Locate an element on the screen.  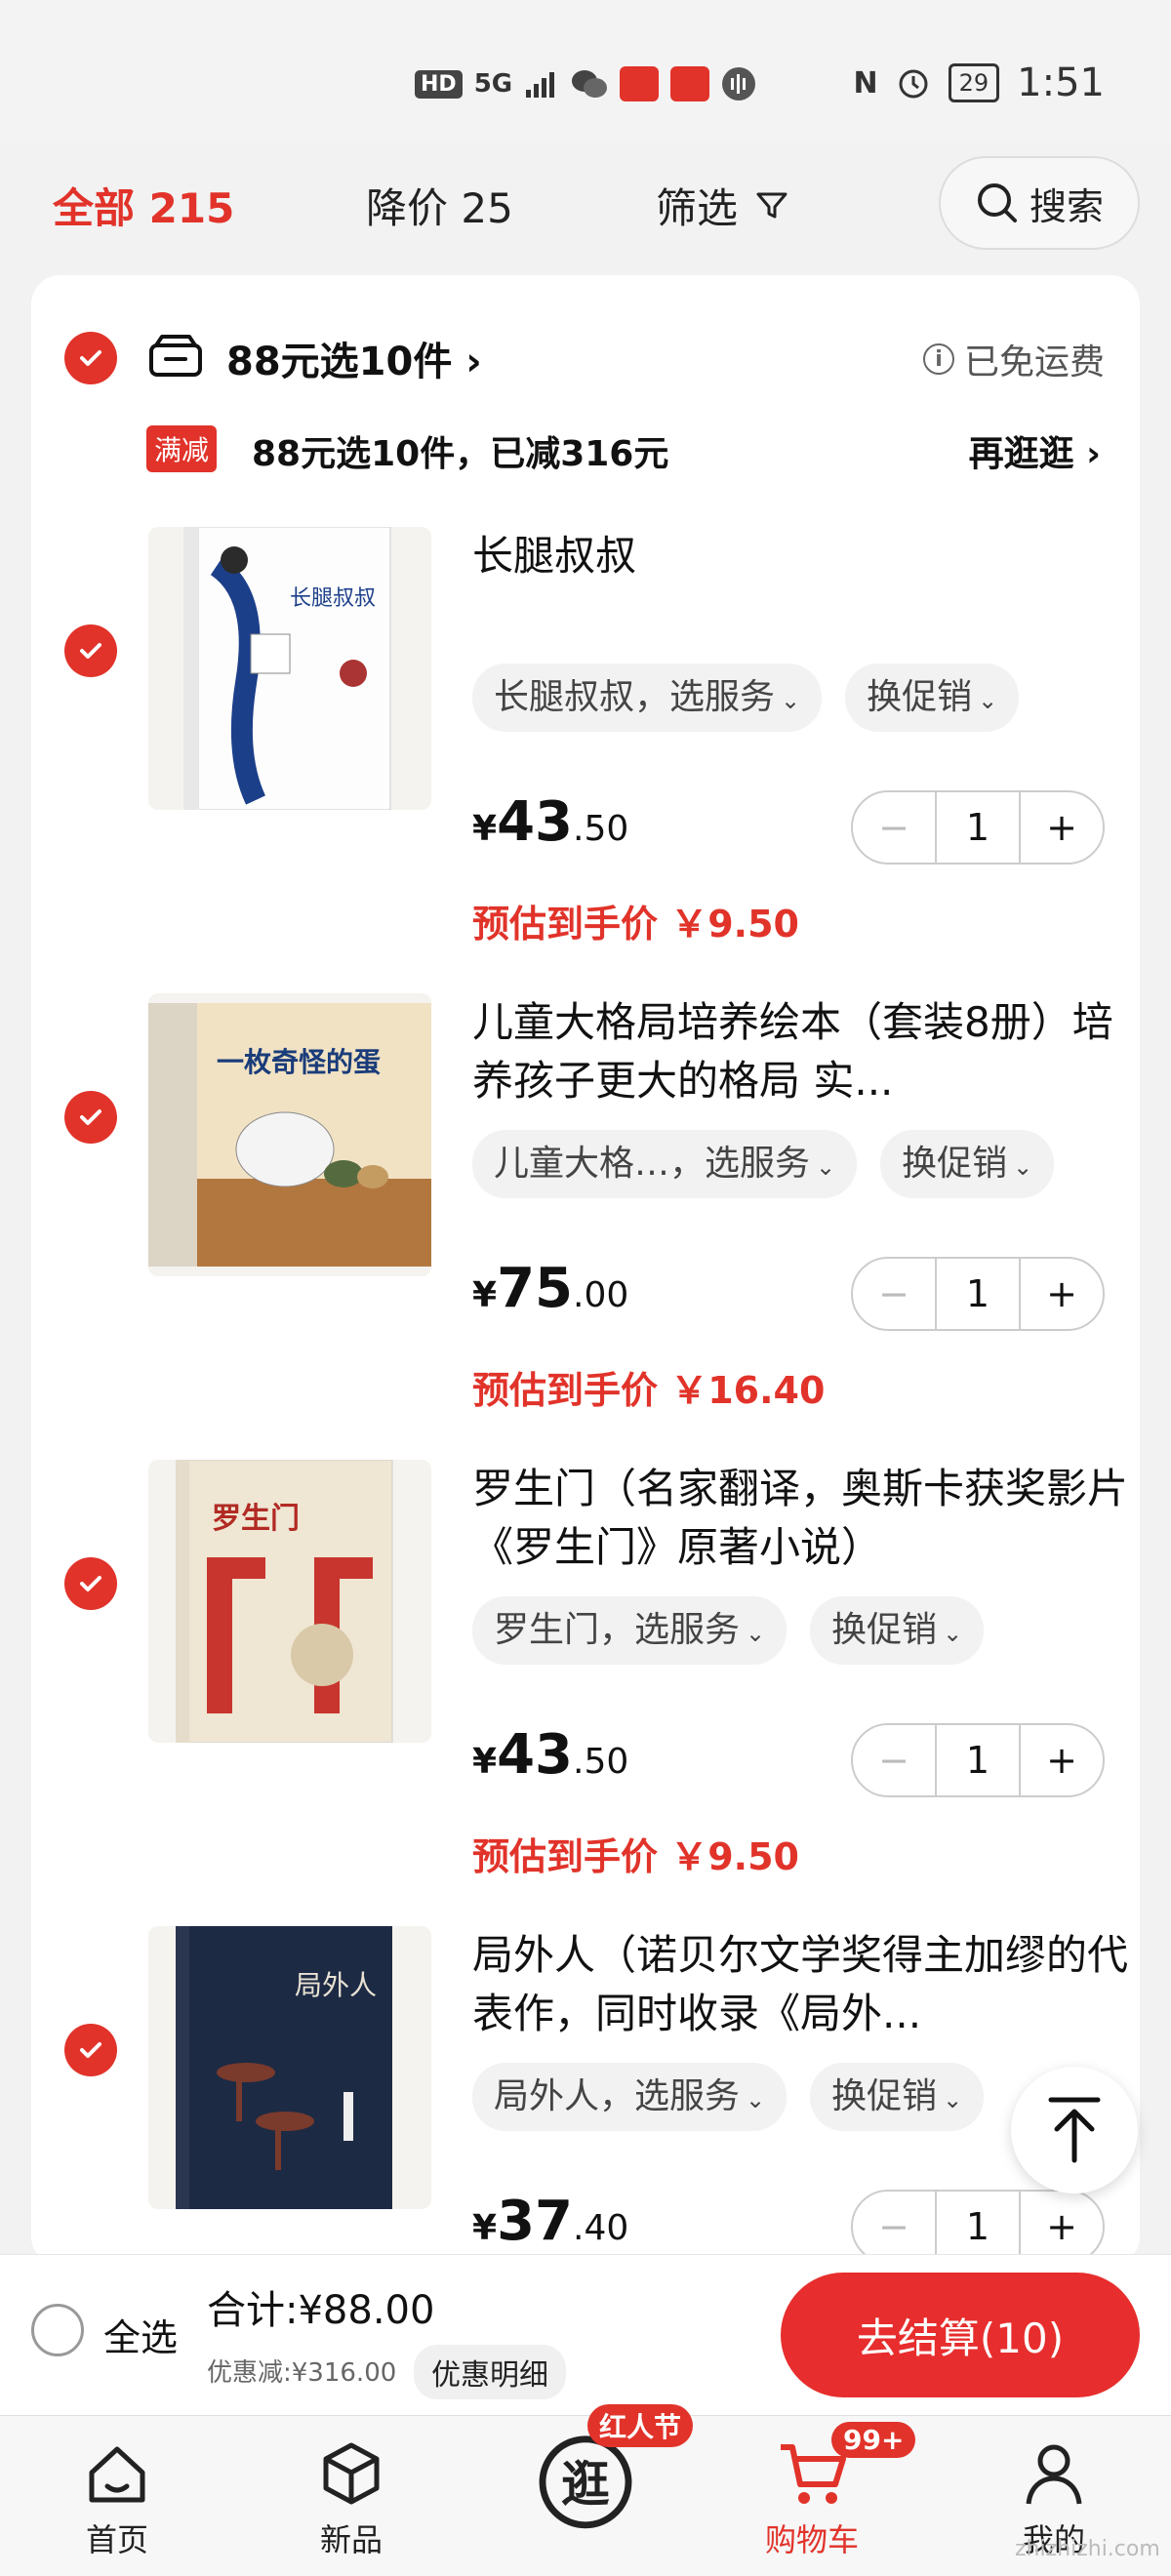
book-cover-image: 长腿叔叔 is located at coordinates (287, 668).